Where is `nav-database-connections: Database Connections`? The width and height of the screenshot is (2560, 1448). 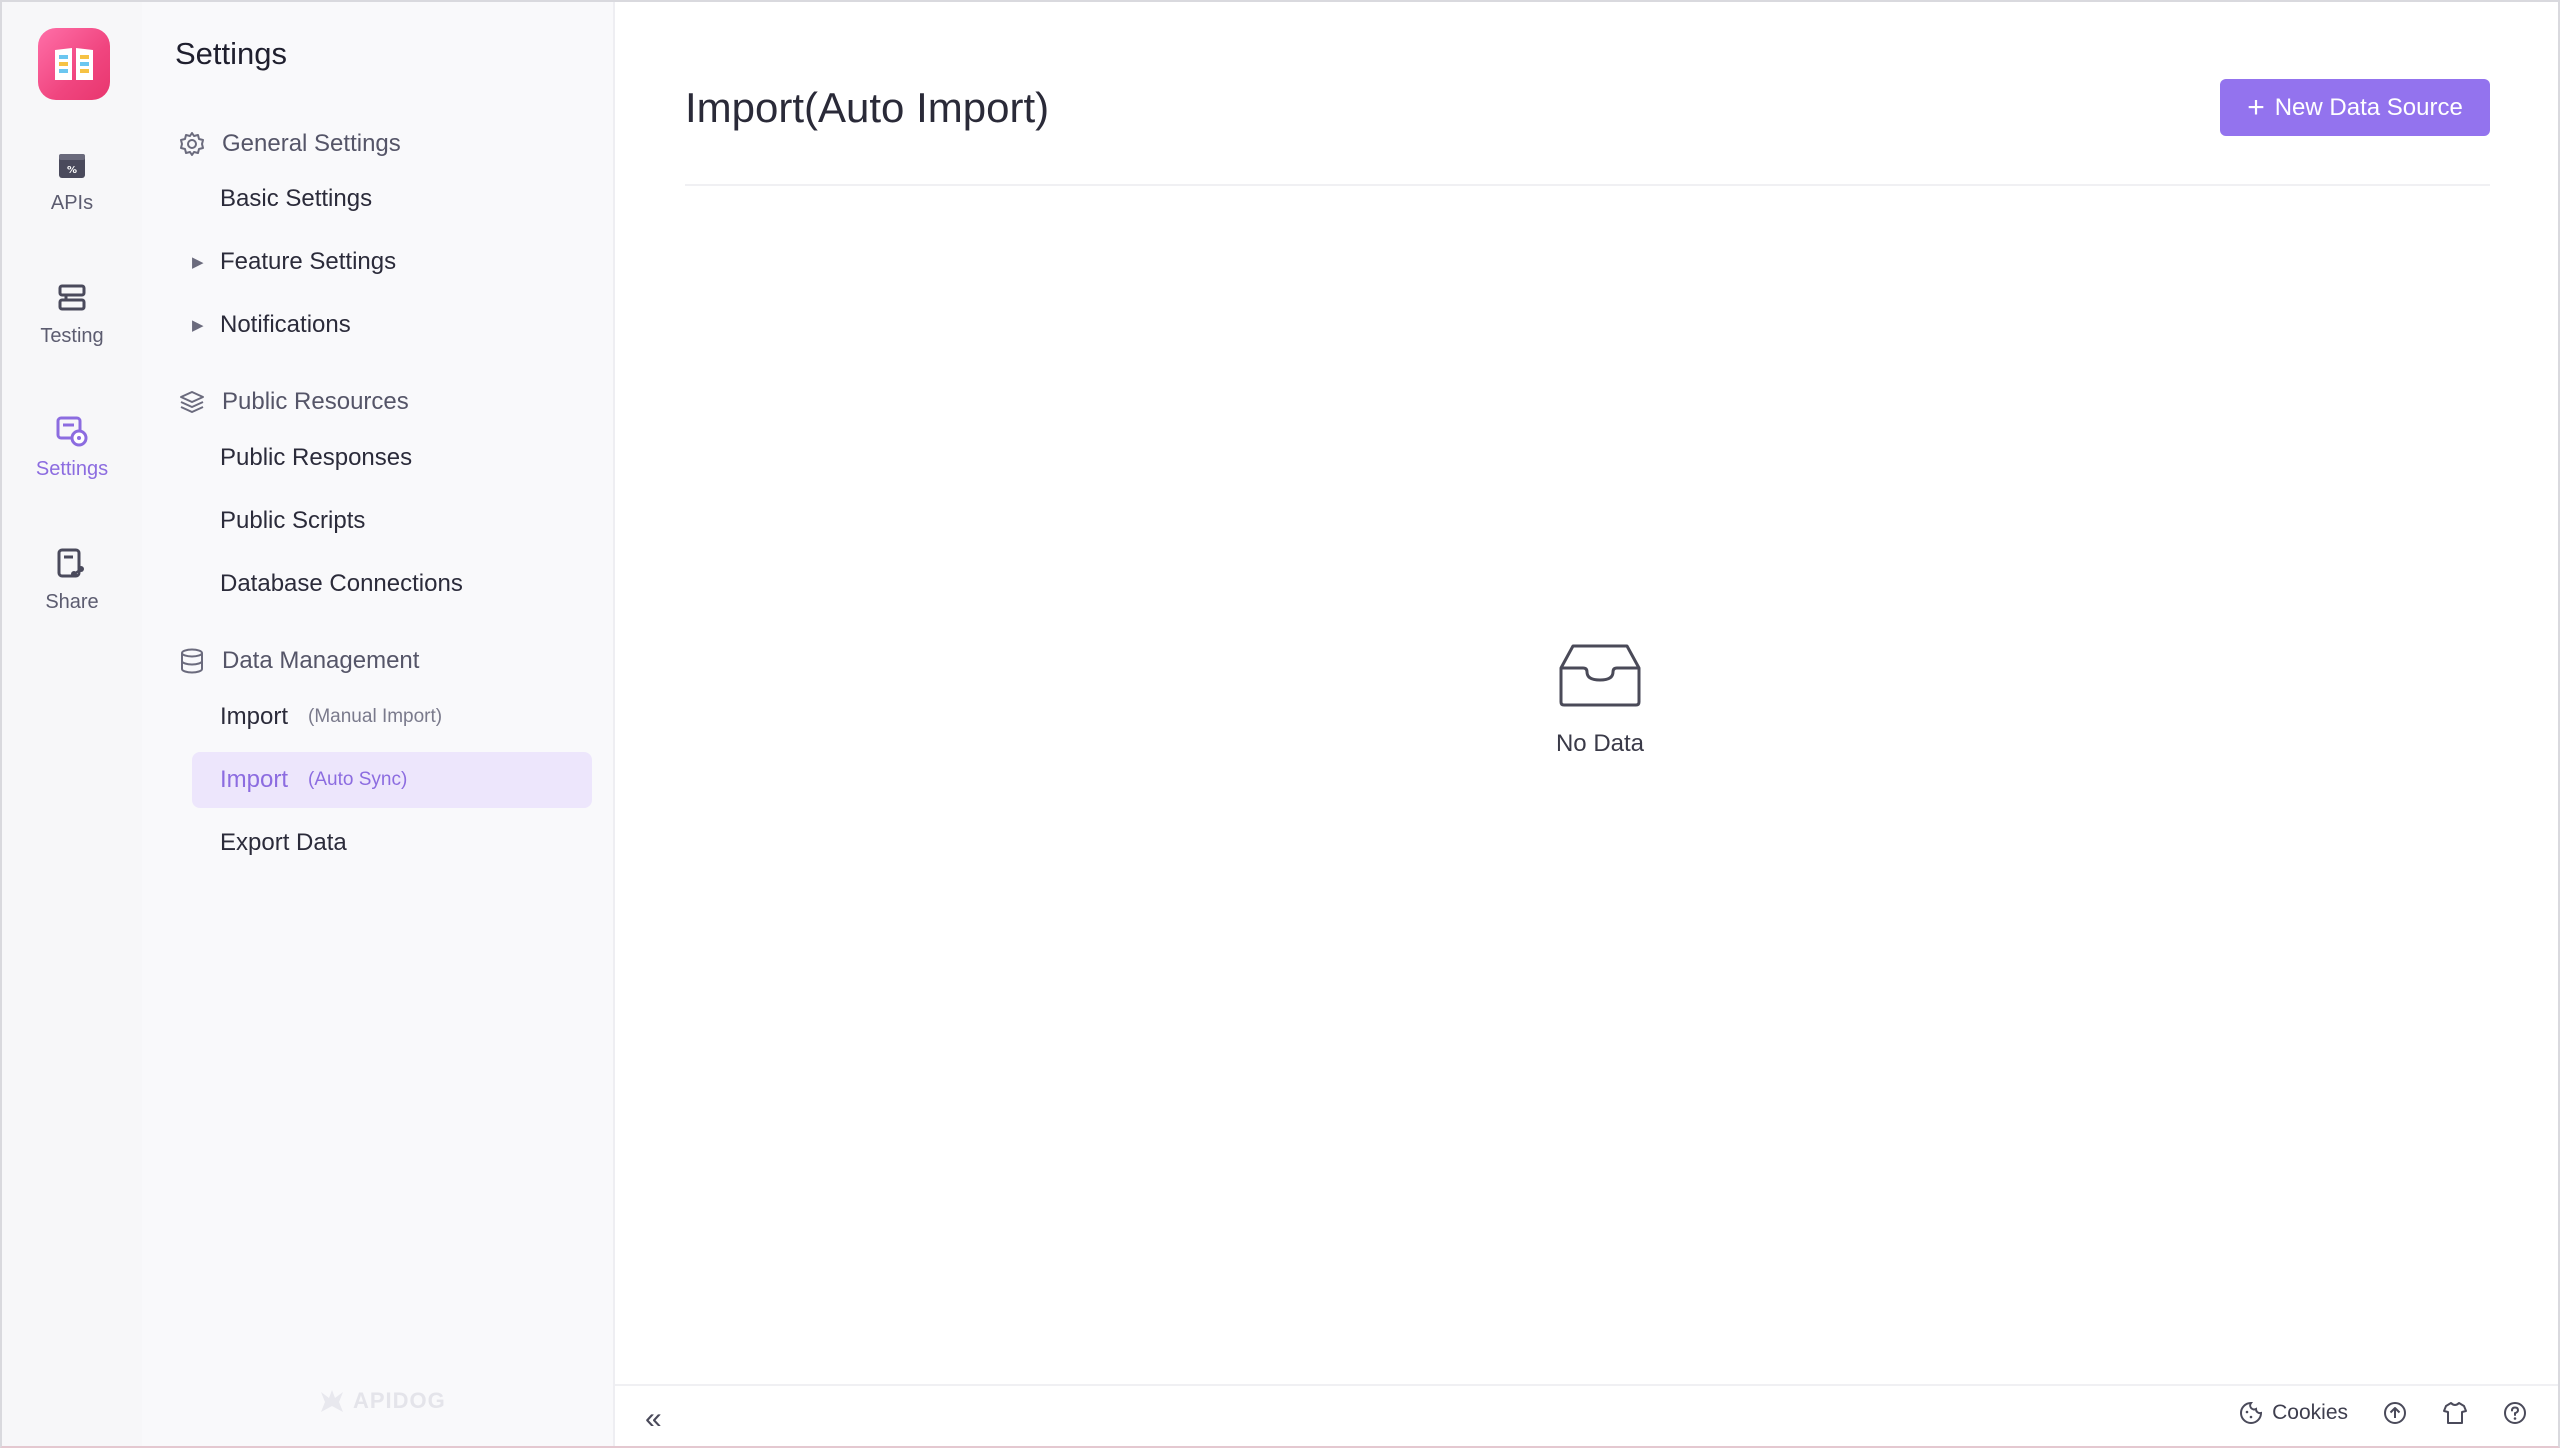 nav-database-connections: Database Connections is located at coordinates (402, 584).